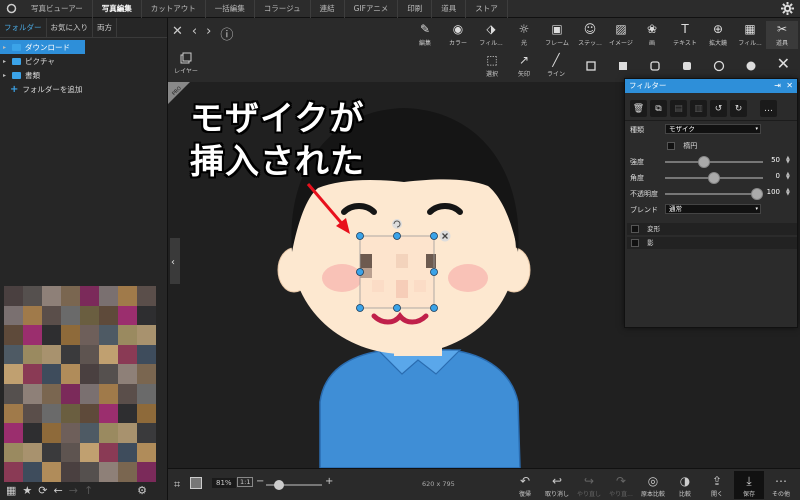 This screenshot has width=800, height=500. I want to click on tool-text: T テキスト, so click(685, 34).